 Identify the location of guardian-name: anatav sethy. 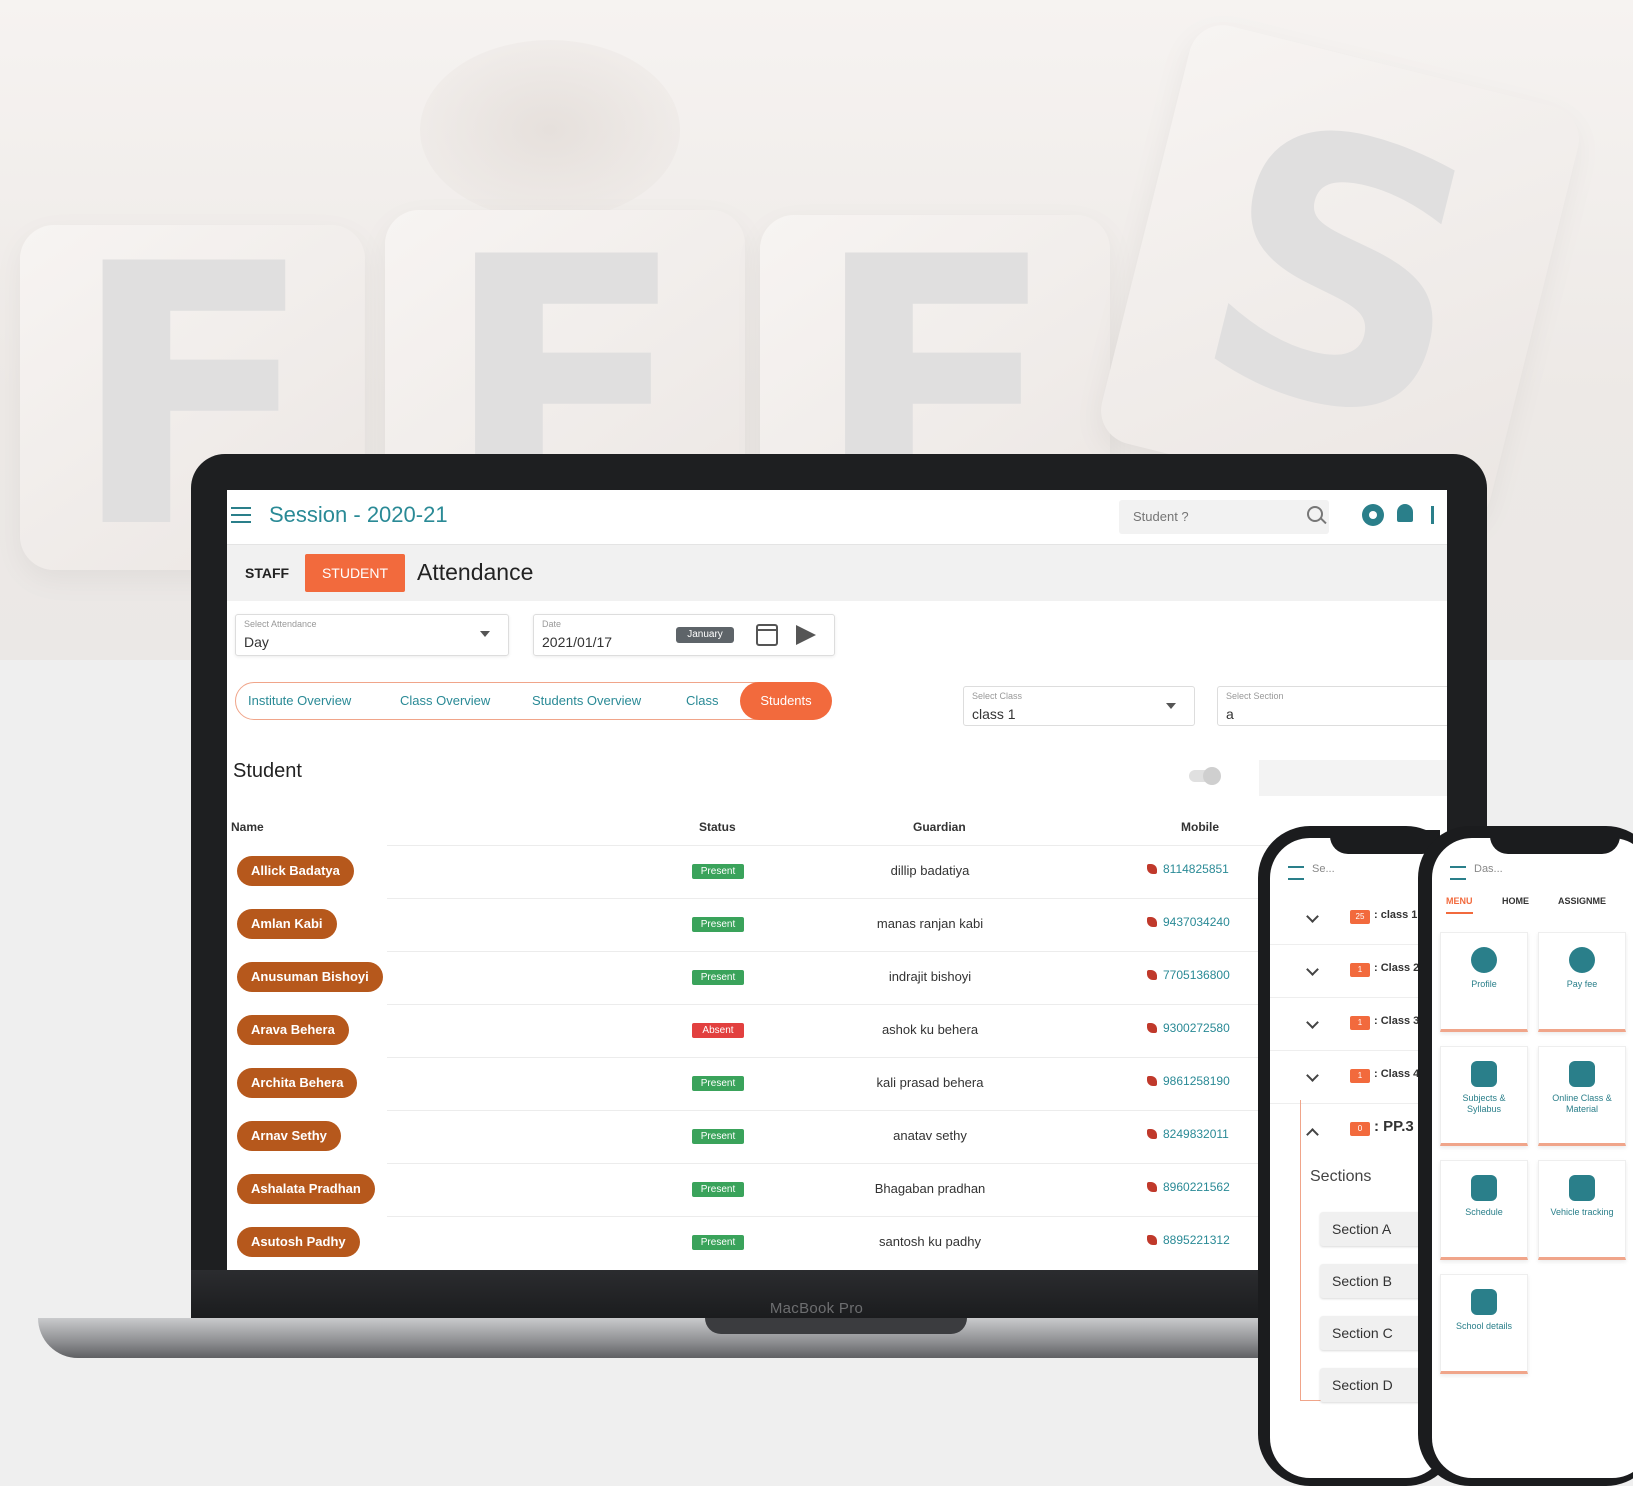
(930, 1135).